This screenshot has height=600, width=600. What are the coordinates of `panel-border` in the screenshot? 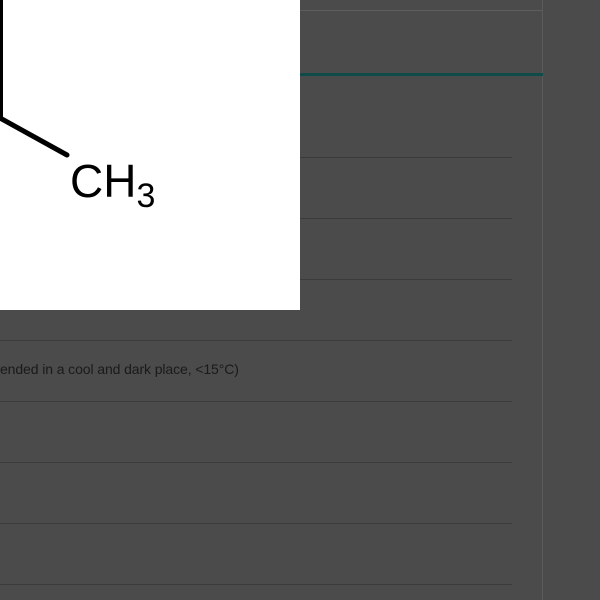 It's located at (542, 300).